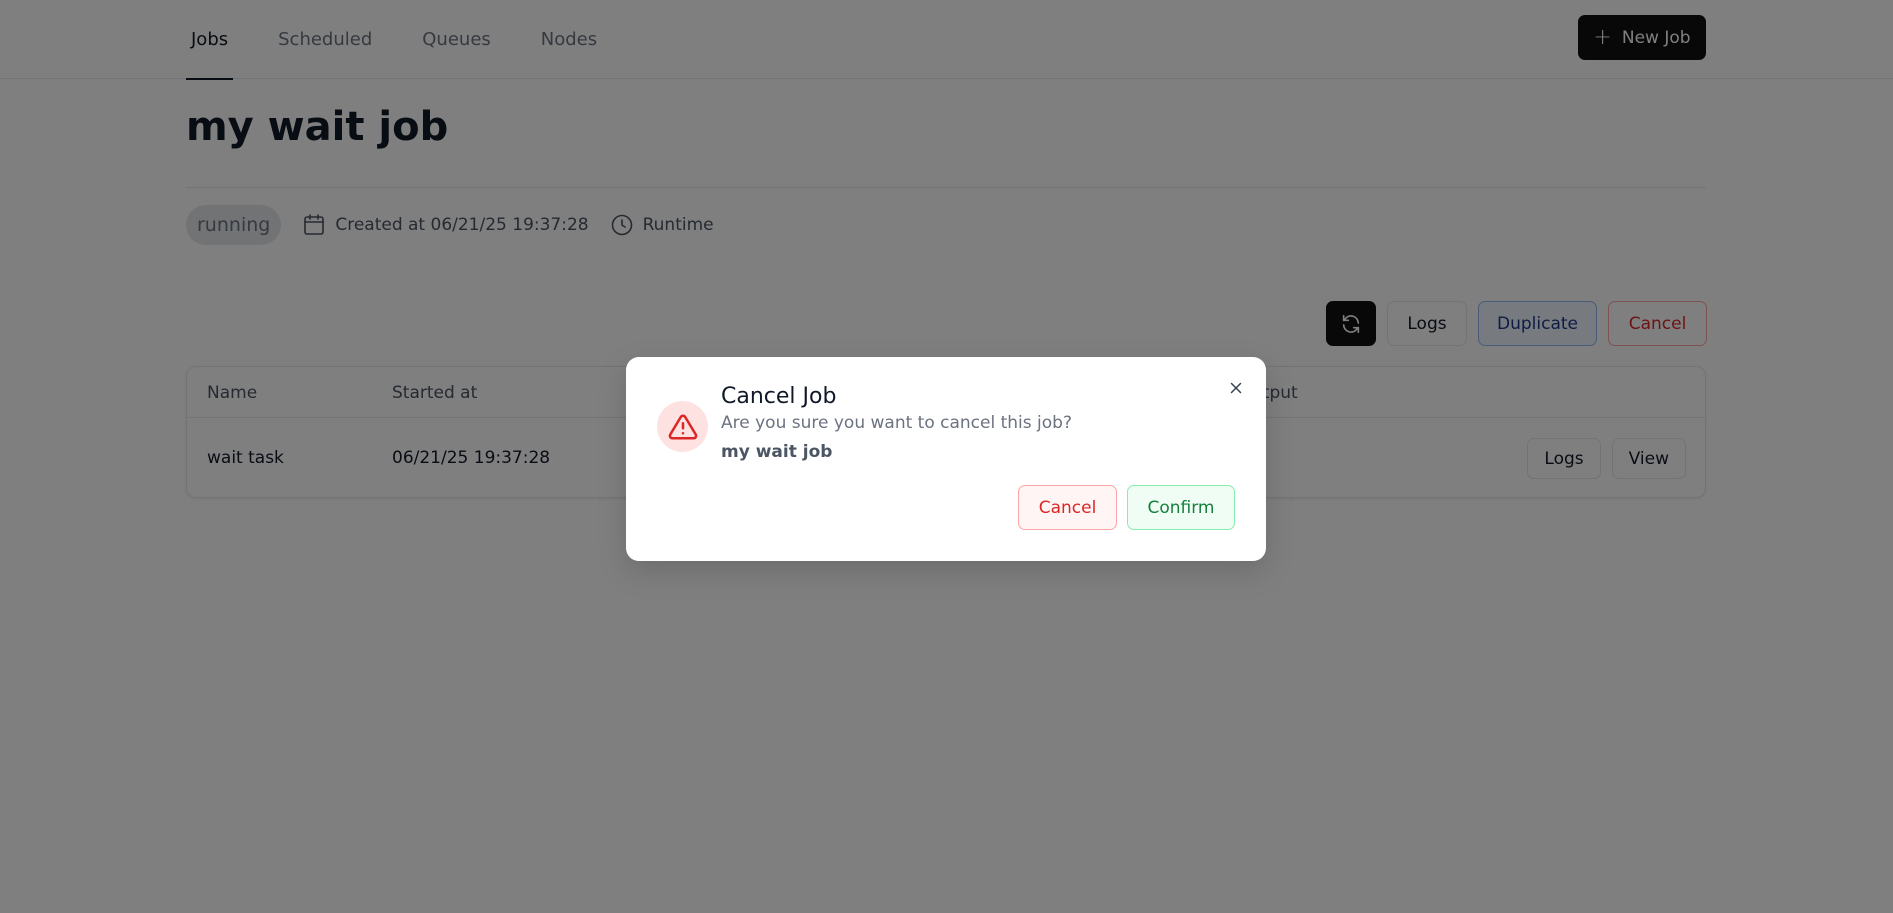 The width and height of the screenshot is (1893, 913). I want to click on dialog-job-name: my wait job, so click(777, 452).